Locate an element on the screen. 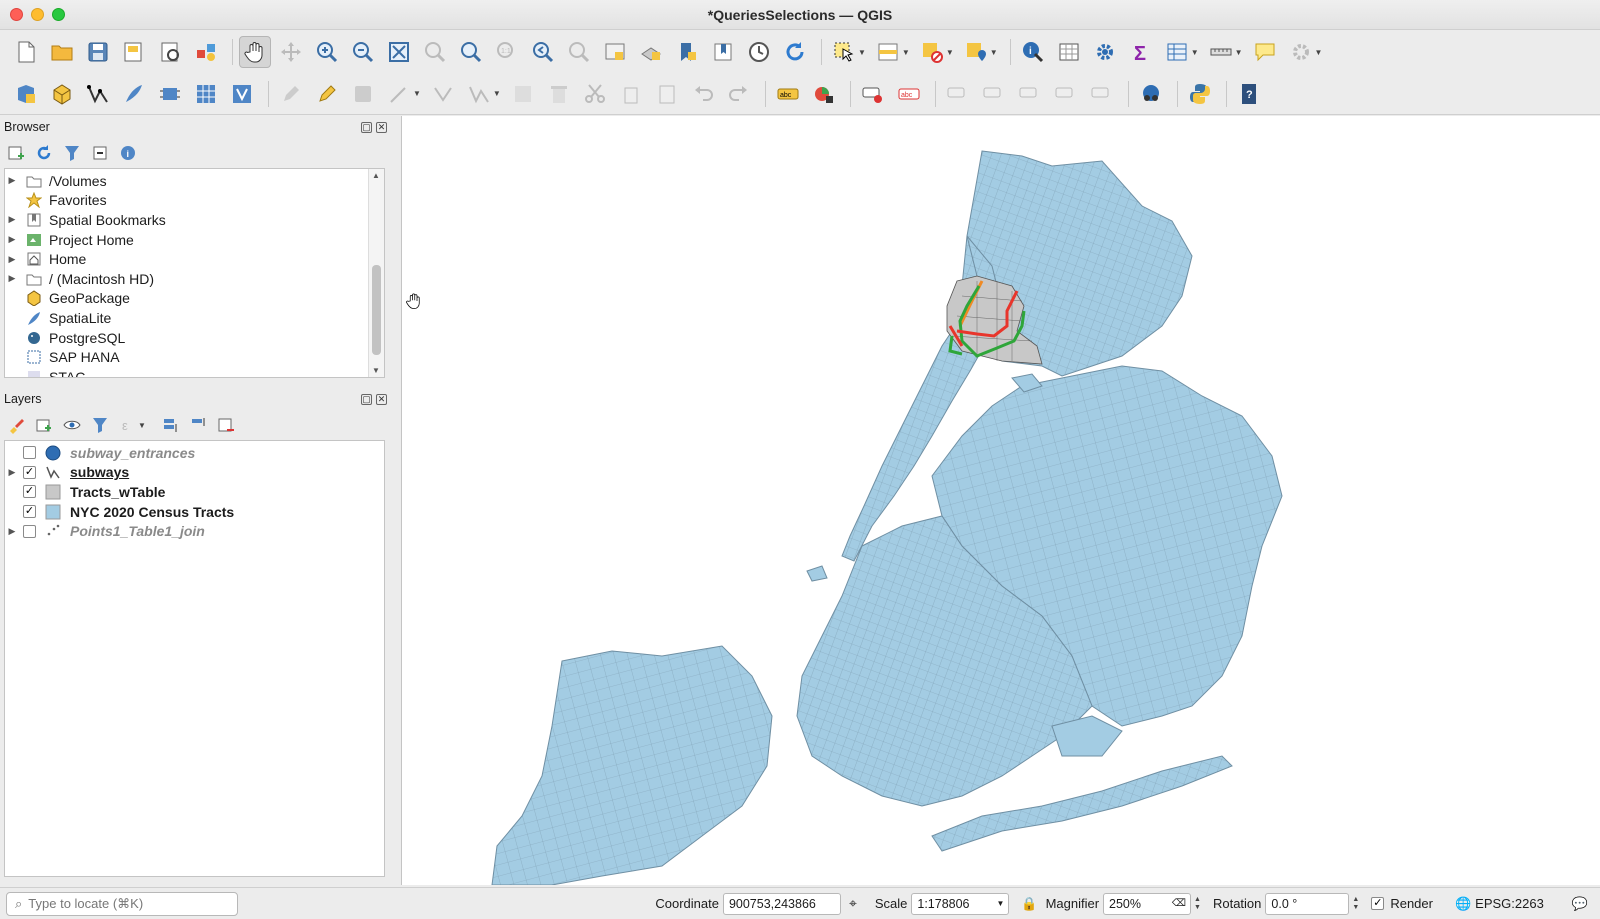  zoom-out-button is located at coordinates (363, 52).